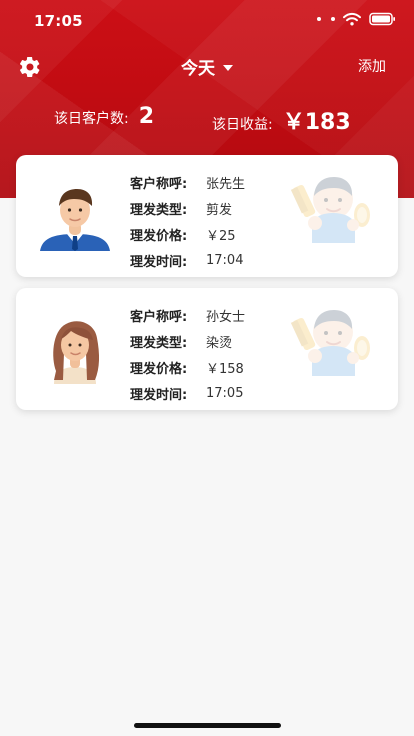  What do you see at coordinates (372, 66) in the screenshot?
I see `add-button: 添加` at bounding box center [372, 66].